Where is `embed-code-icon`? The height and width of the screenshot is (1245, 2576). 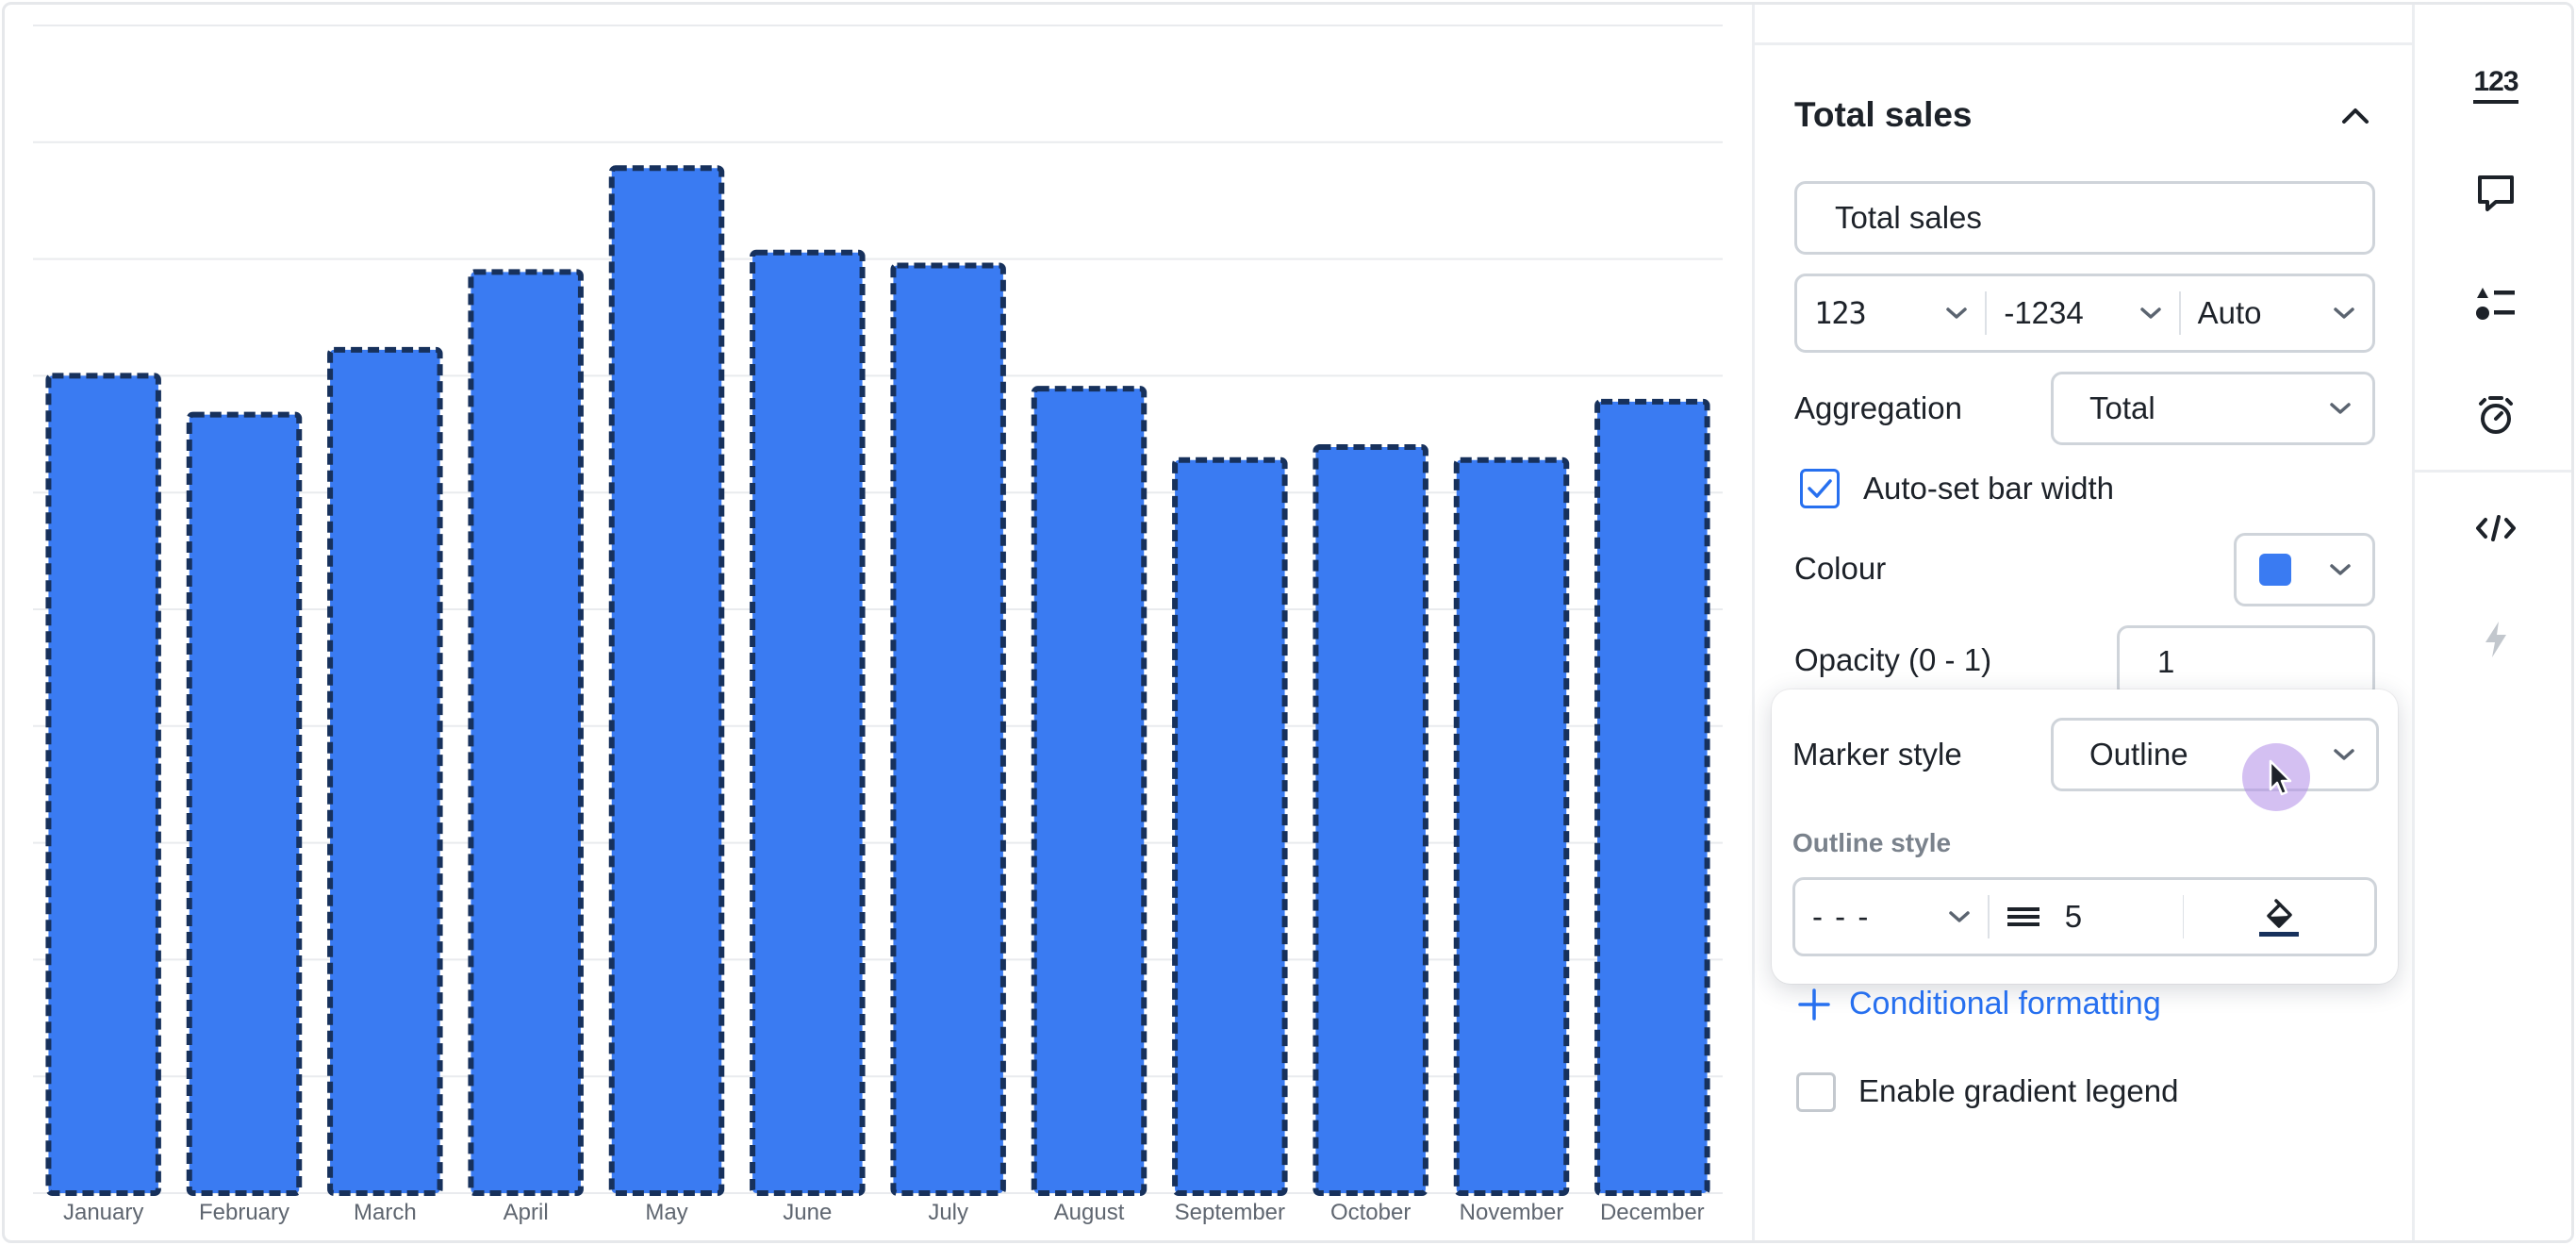
embed-code-icon is located at coordinates (2496, 528).